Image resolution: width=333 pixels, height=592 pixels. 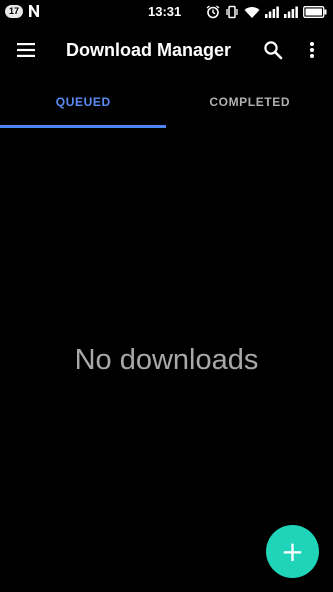 I want to click on wifi-icon, so click(x=252, y=12).